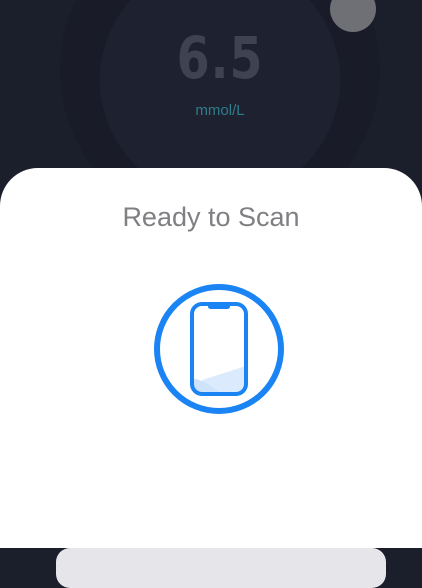  Describe the element at coordinates (220, 110) in the screenshot. I see `glucose-reading-unit: mmol/L` at that location.